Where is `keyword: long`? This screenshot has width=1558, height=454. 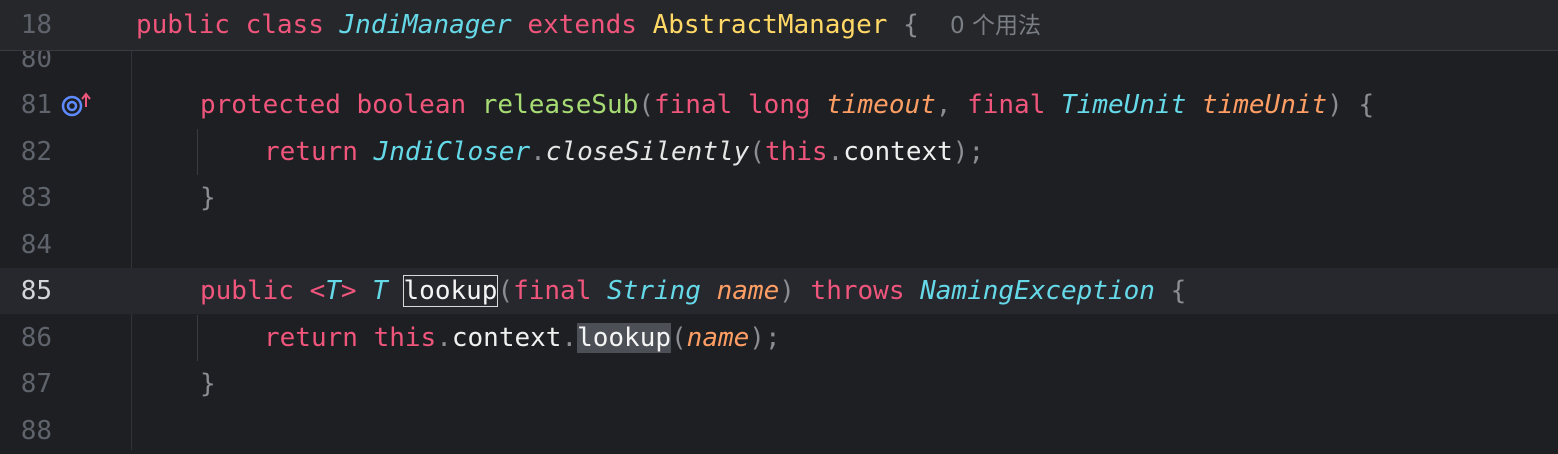 keyword: long is located at coordinates (779, 105).